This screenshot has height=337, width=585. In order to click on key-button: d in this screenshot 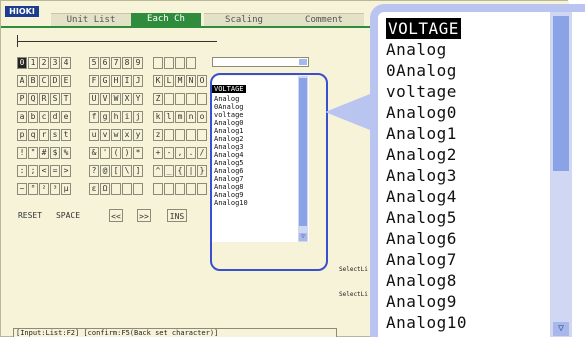, I will do `click(55, 117)`.